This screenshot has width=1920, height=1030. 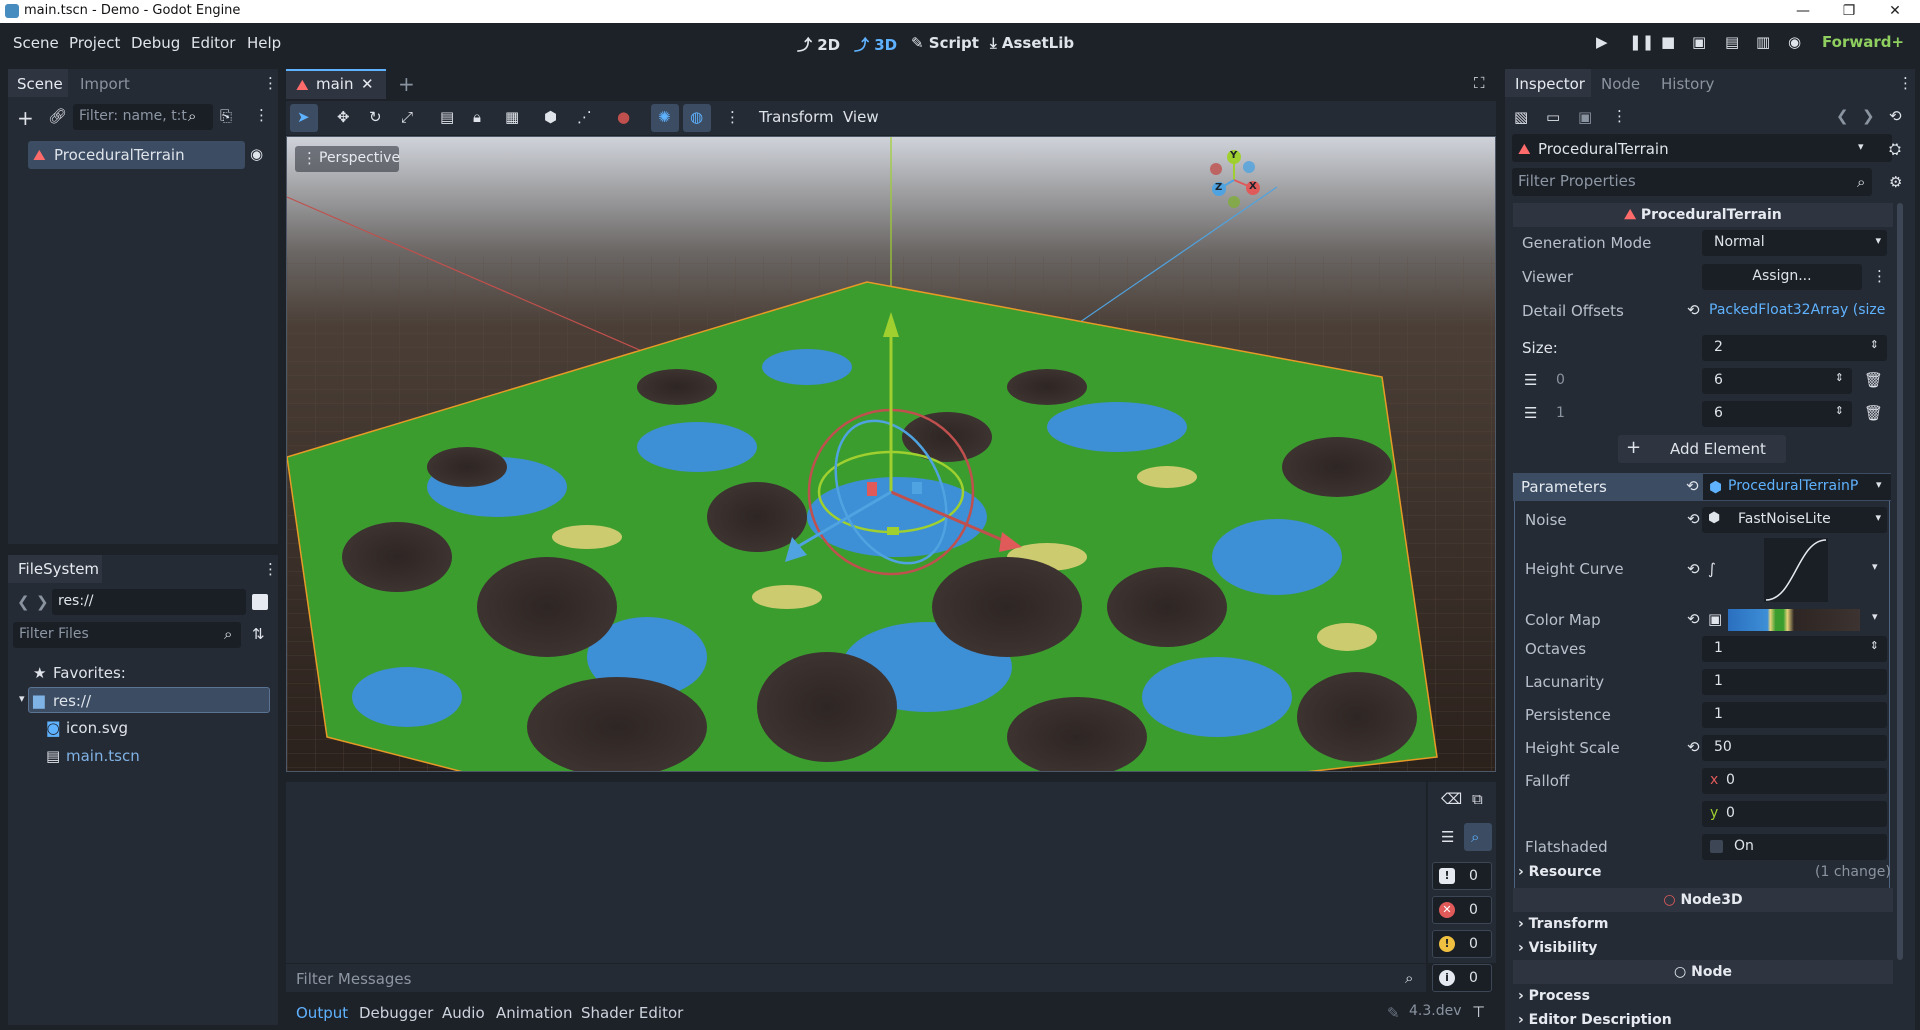 What do you see at coordinates (584, 117) in the screenshot?
I see `snap-icon: ⋰` at bounding box center [584, 117].